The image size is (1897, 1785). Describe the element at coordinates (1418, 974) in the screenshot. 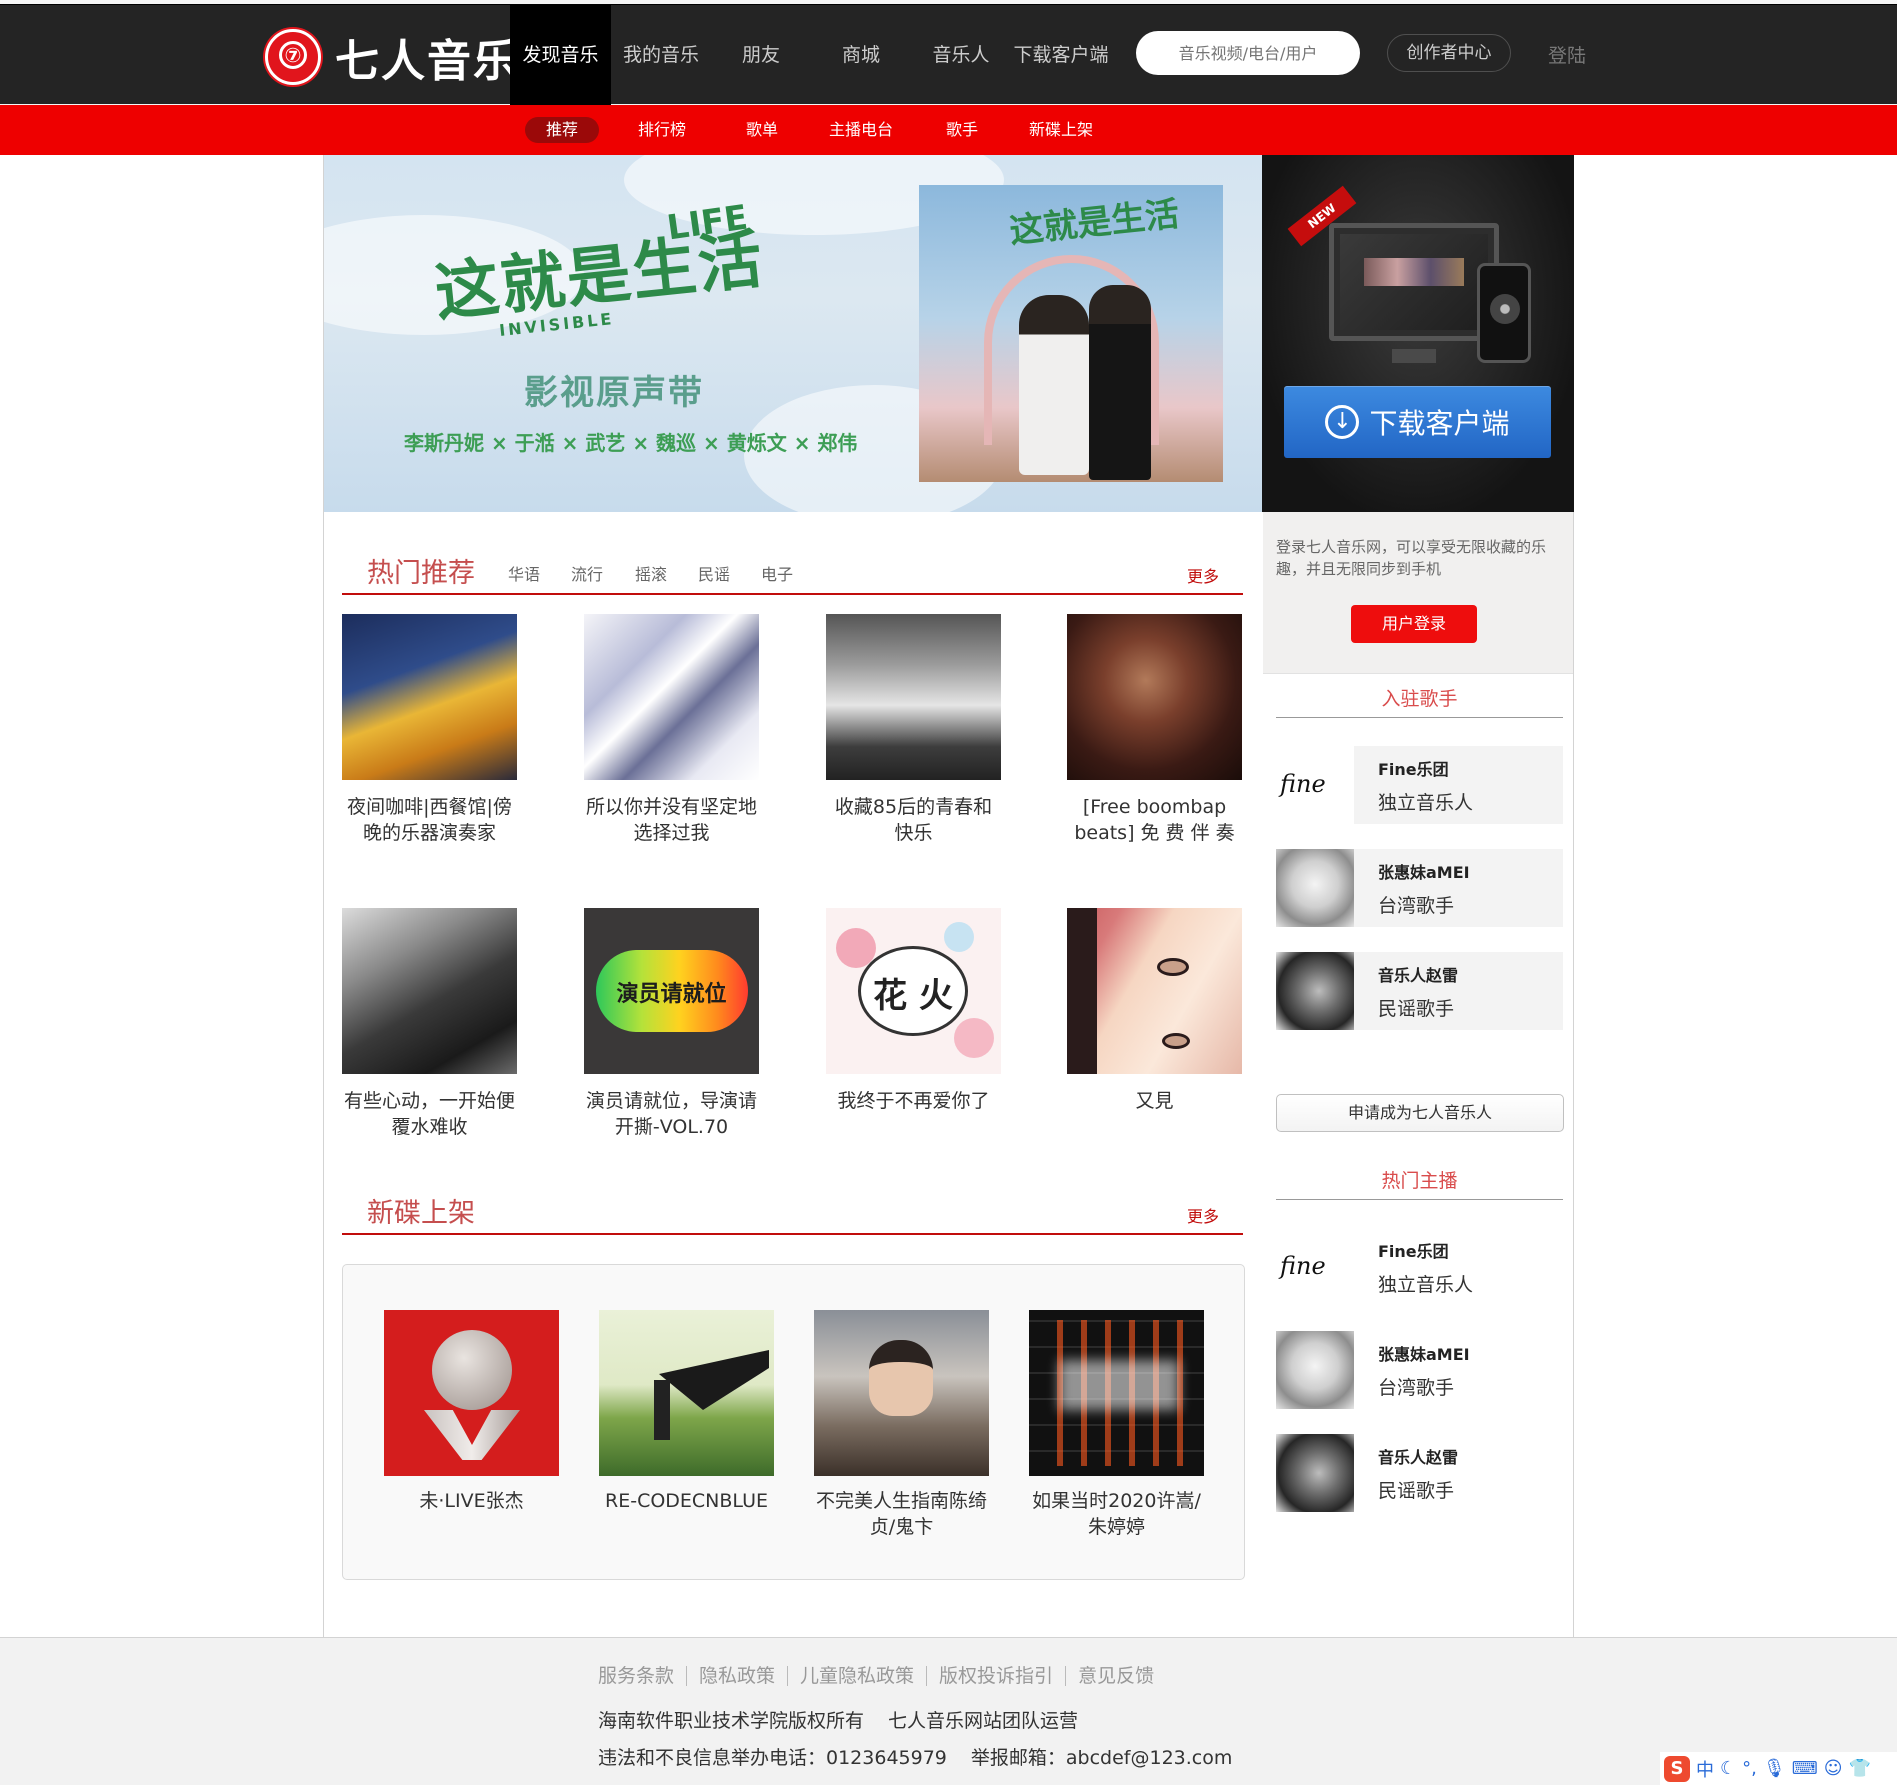

I see `singer-name: 音乐人赵雷` at that location.